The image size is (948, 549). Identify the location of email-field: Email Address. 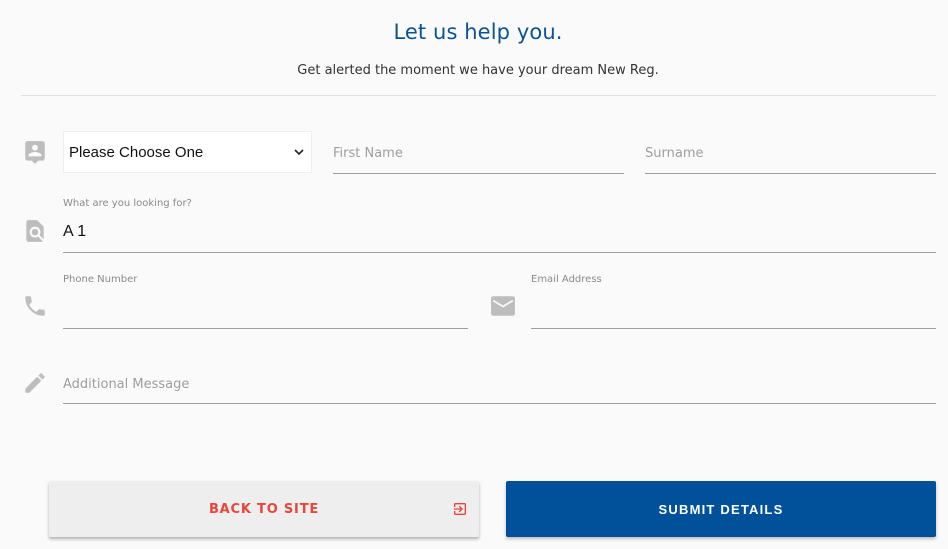
(733, 301).